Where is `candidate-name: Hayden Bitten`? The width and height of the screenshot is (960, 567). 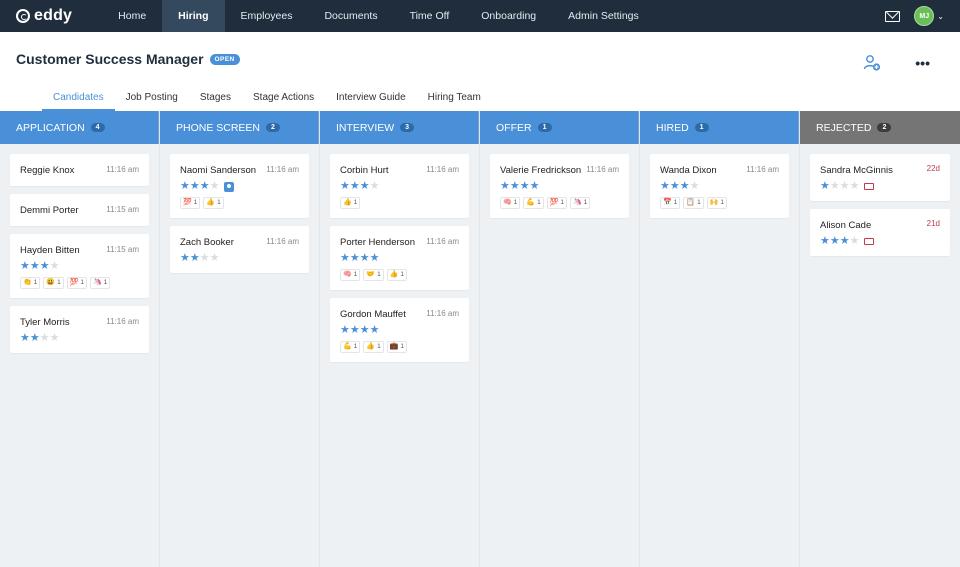 candidate-name: Hayden Bitten is located at coordinates (50, 250).